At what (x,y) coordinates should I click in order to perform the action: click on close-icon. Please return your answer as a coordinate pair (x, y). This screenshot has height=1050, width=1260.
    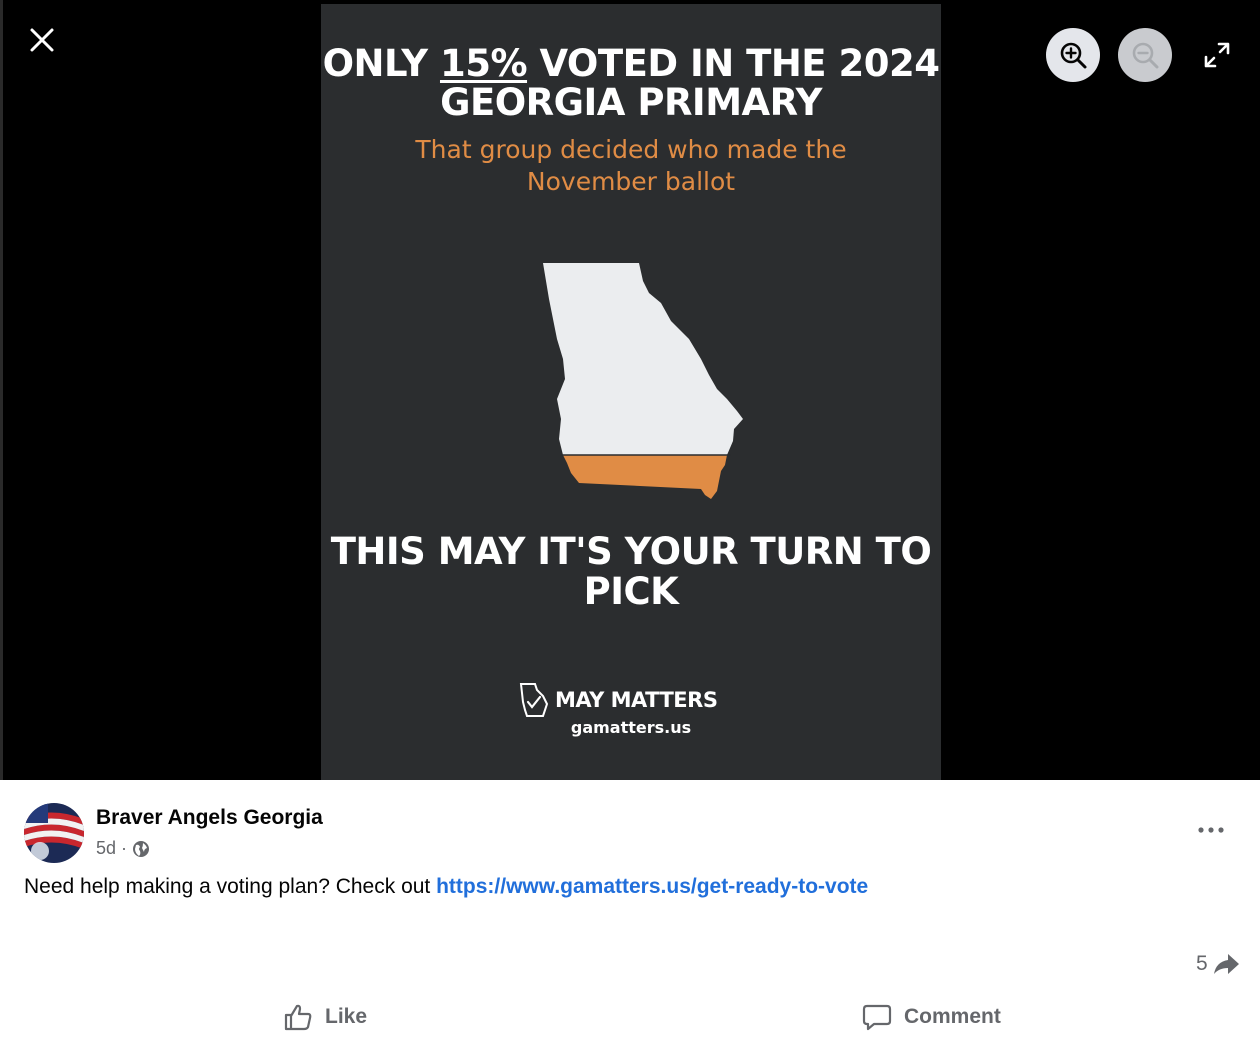
    Looking at the image, I should click on (42, 40).